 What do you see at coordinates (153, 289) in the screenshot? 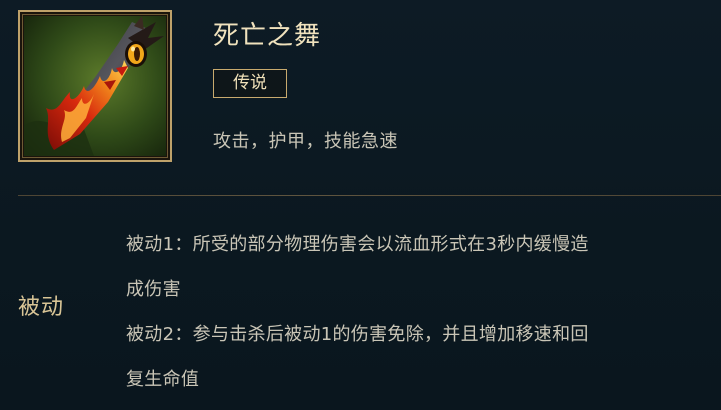
I see `passive-1-line-2: 成伤害` at bounding box center [153, 289].